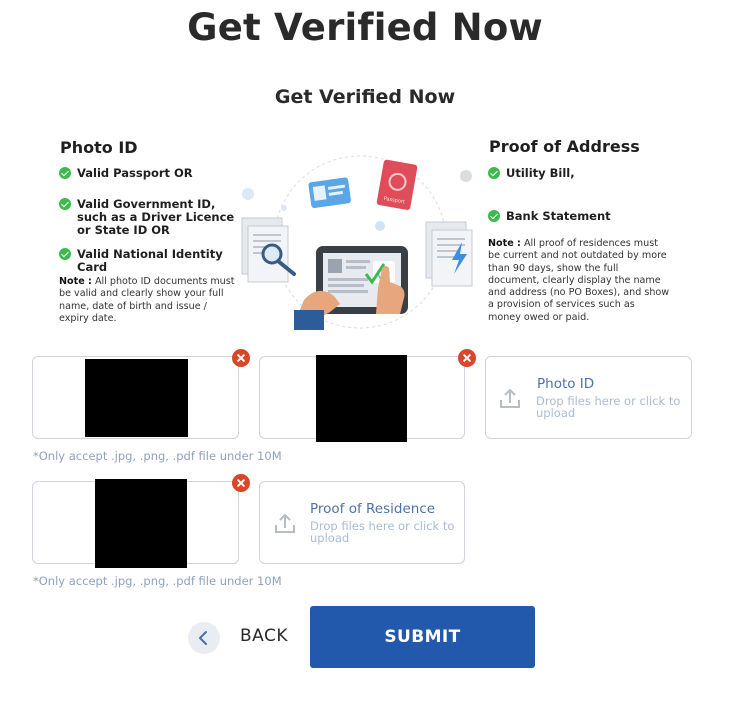 Image resolution: width=730 pixels, height=702 pixels. I want to click on photo-id-title: Photo ID, so click(99, 147).